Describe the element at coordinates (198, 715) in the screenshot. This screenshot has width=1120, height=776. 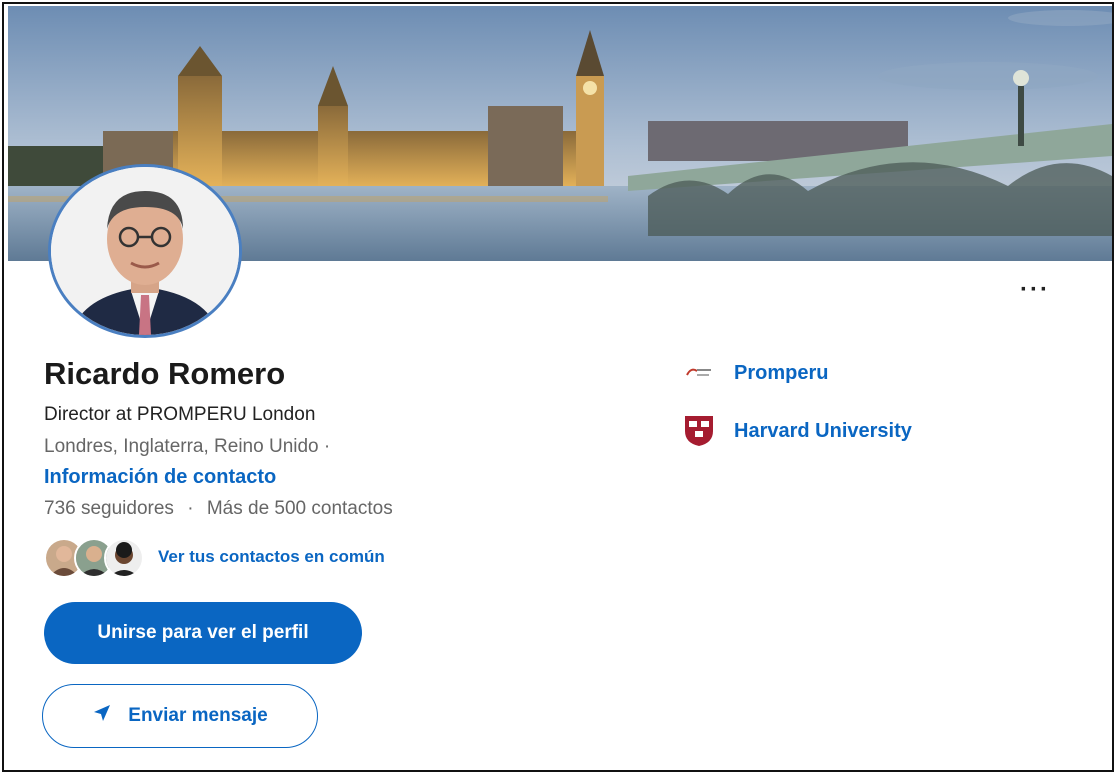
I see `send-message-label: Enviar mensaje` at that location.